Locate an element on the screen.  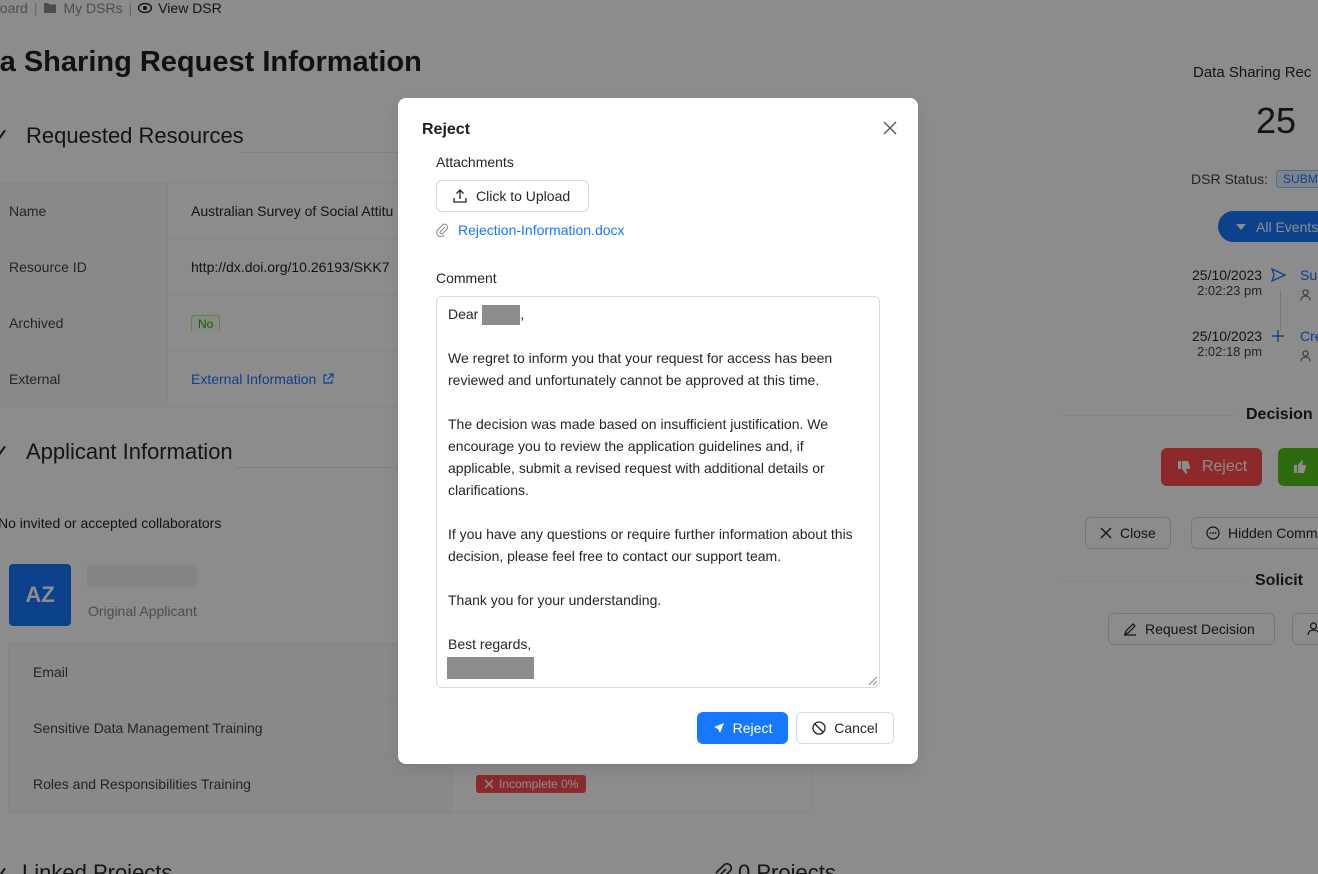
cancel-label: Cancel is located at coordinates (856, 728).